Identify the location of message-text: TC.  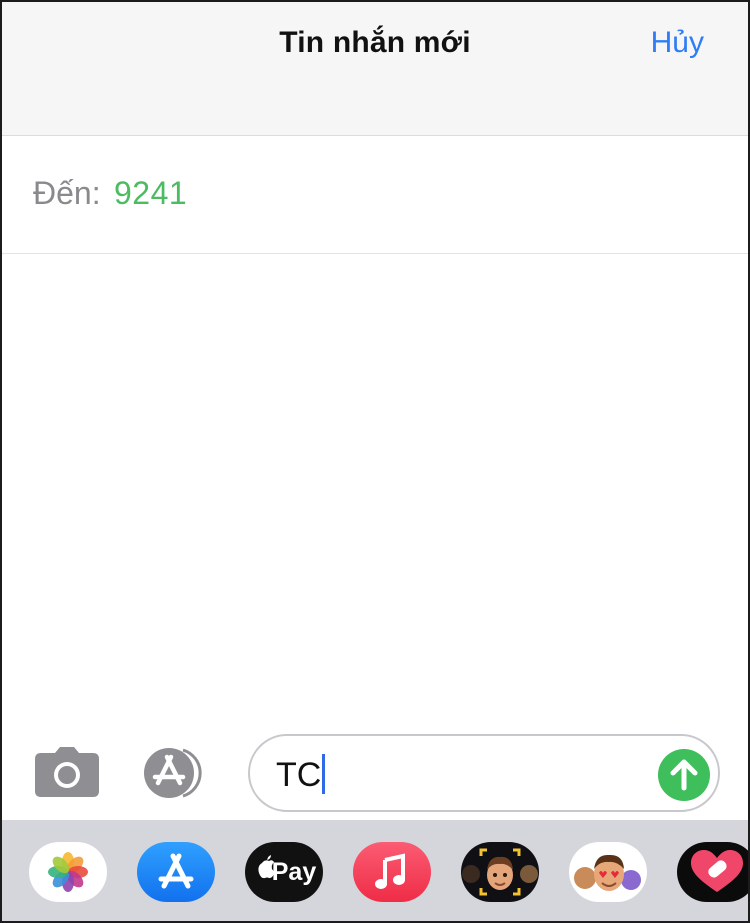
(299, 775).